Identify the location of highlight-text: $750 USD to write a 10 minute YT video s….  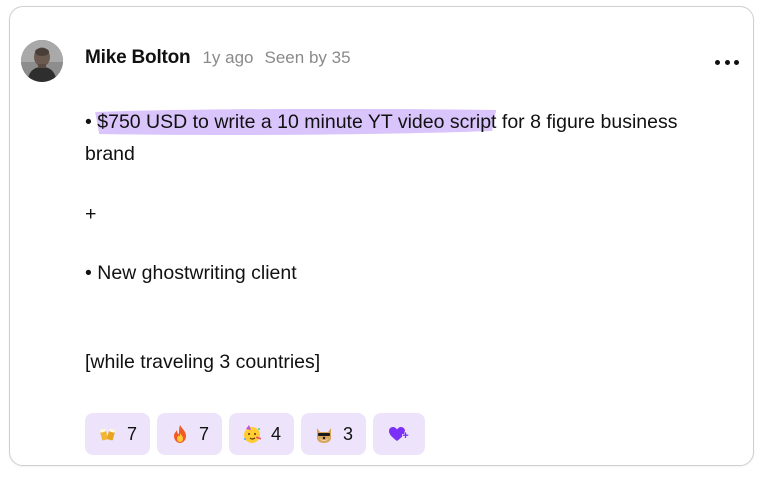
(297, 122).